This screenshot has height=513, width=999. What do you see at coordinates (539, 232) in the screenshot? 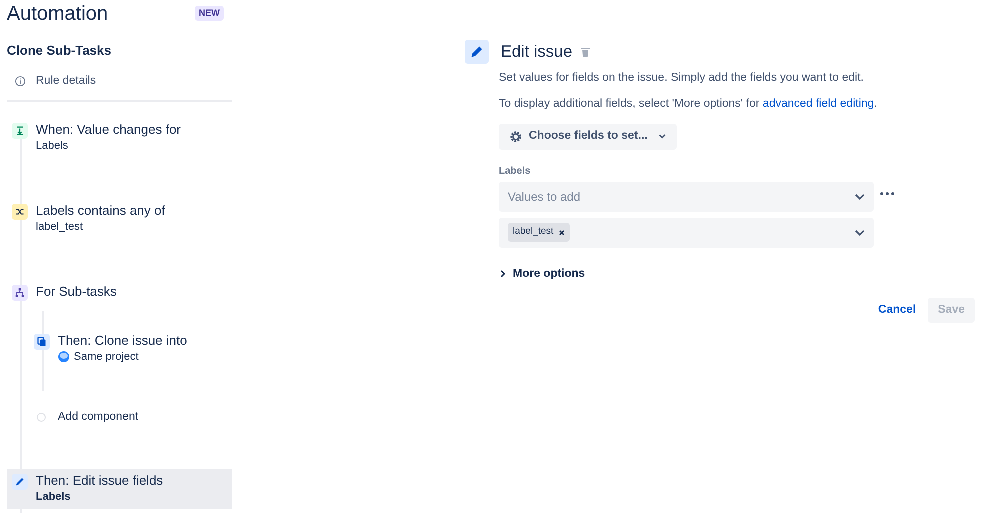
I see `label-tag: label_test` at bounding box center [539, 232].